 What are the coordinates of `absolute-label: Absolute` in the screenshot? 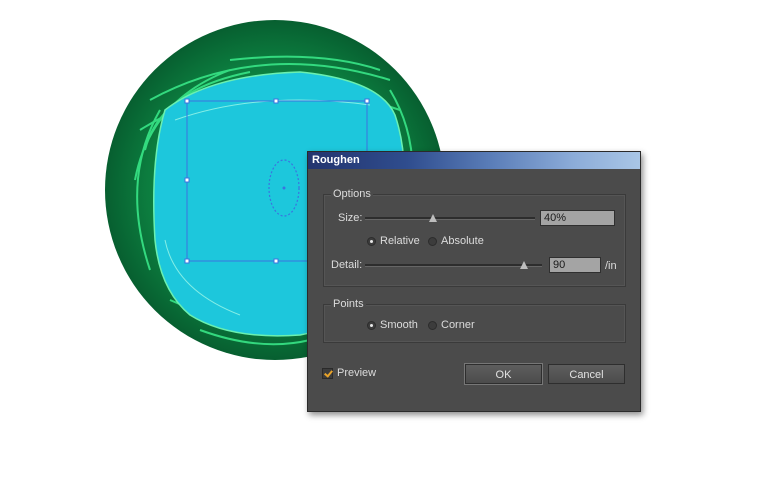 It's located at (462, 241).